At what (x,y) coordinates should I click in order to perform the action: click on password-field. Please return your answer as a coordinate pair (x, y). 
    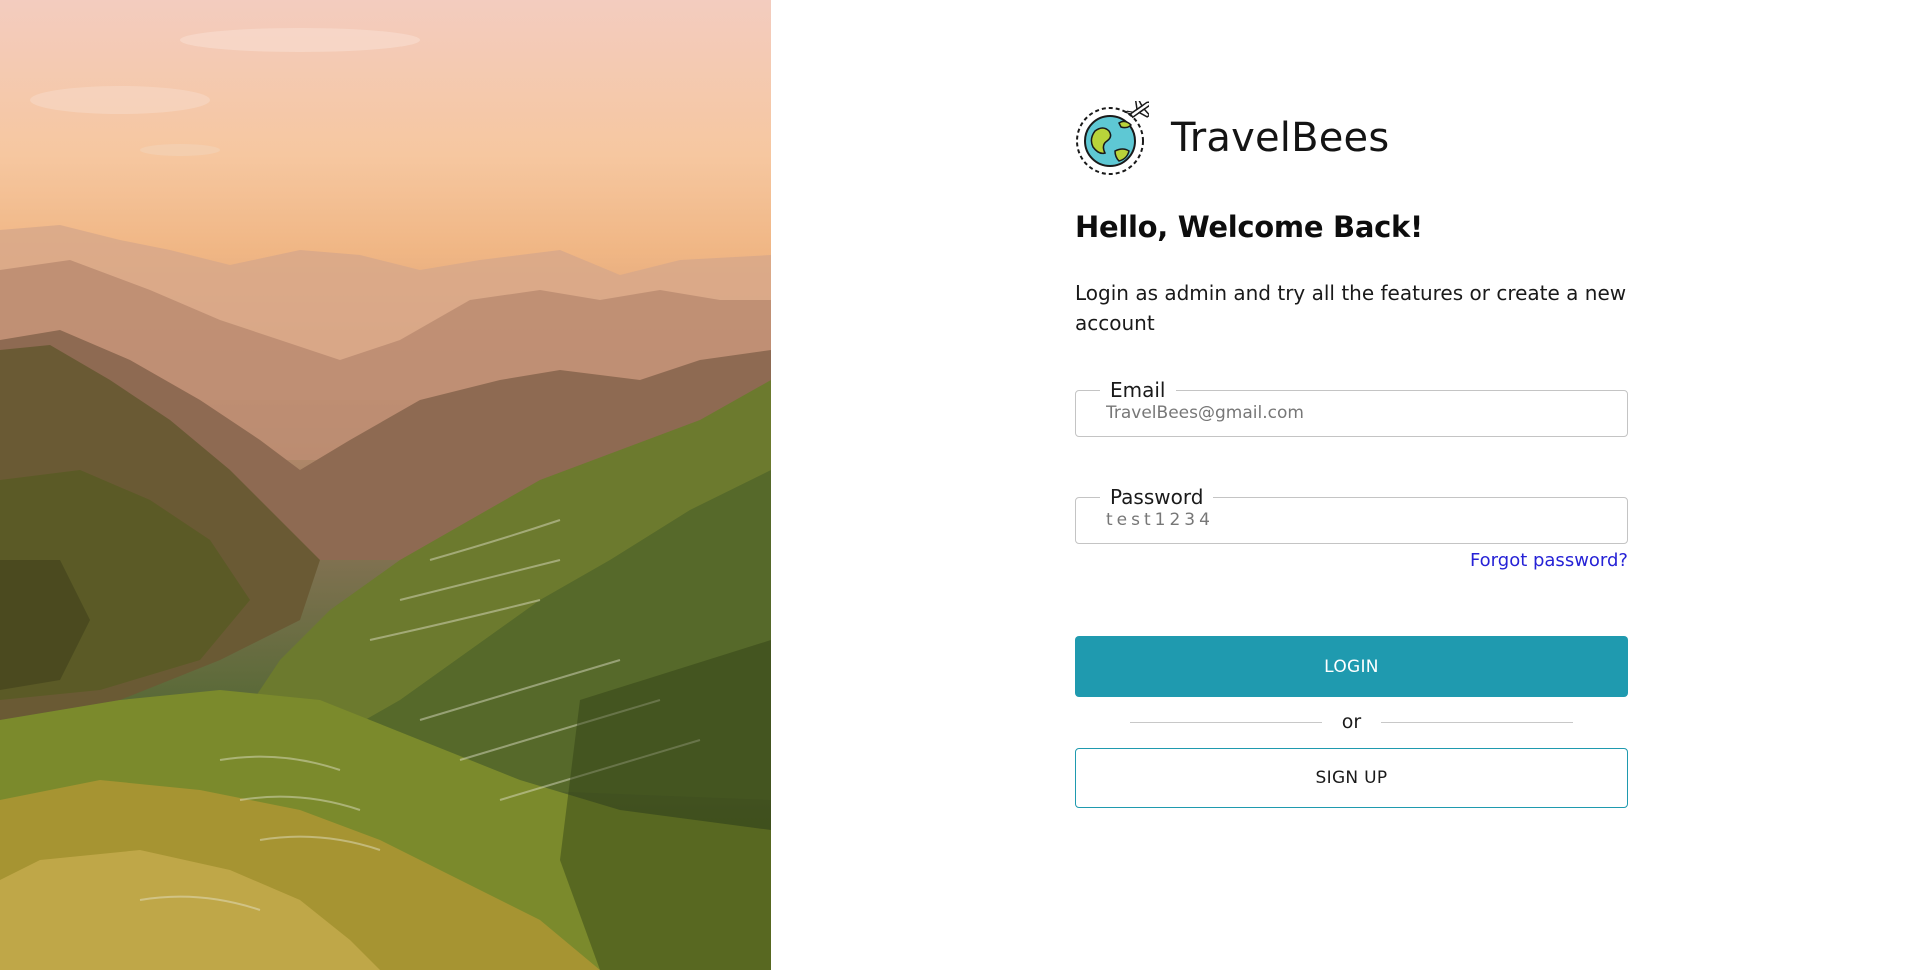
    Looking at the image, I should click on (1351, 515).